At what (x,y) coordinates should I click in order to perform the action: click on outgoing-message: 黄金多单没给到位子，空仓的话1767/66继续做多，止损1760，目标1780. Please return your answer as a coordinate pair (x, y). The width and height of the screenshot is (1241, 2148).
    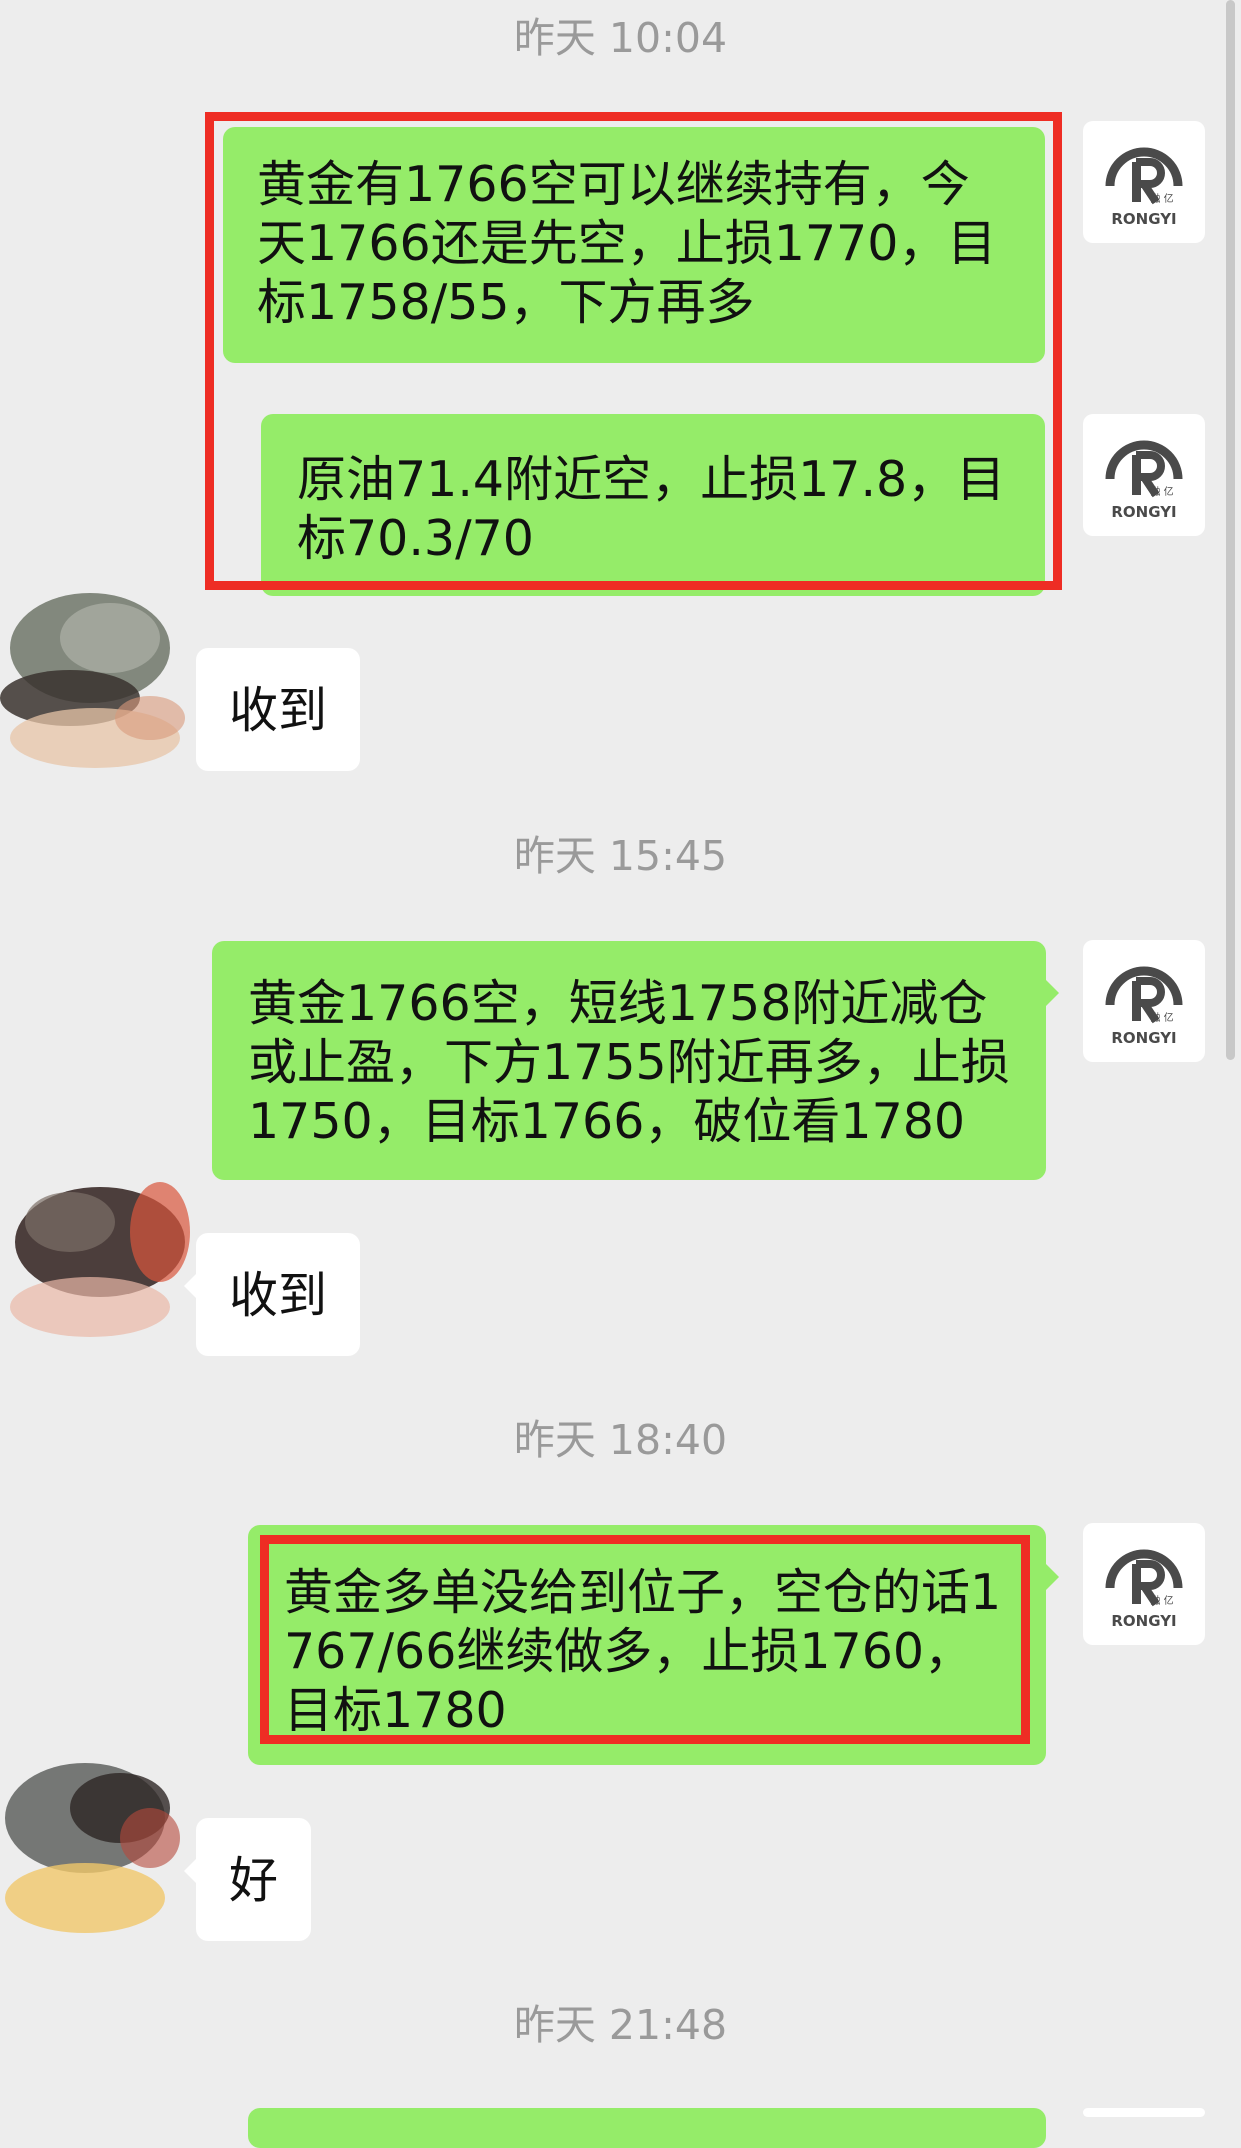
    Looking at the image, I should click on (653, 1645).